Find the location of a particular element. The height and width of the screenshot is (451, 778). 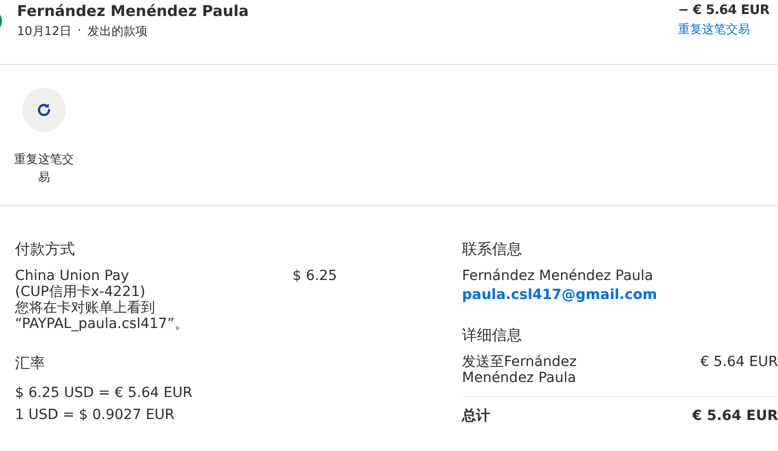

section-title: 汇率 is located at coordinates (30, 363).